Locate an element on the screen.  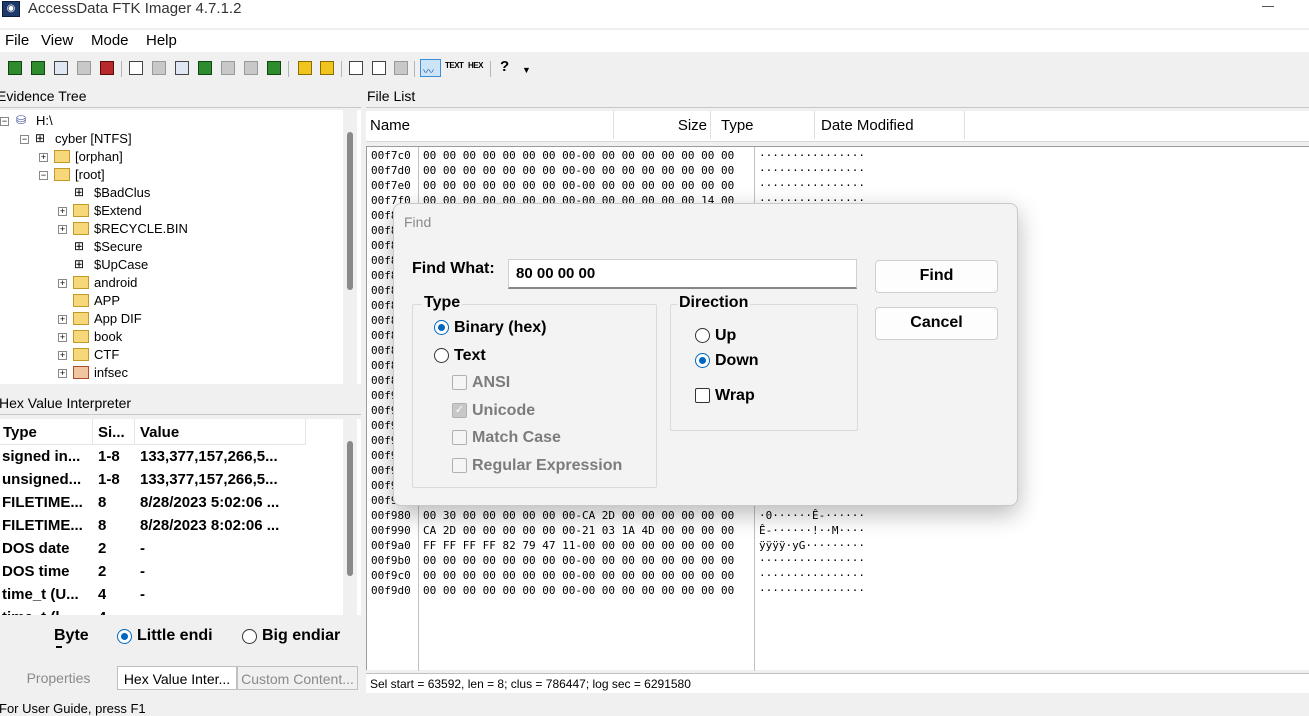
export-disk-image-icon is located at coordinates (159, 68).